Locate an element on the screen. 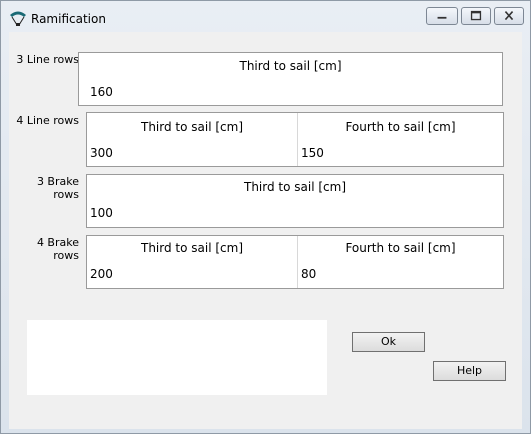  row-label-3-brake-rows: 3 Brake rows is located at coordinates (57, 188).